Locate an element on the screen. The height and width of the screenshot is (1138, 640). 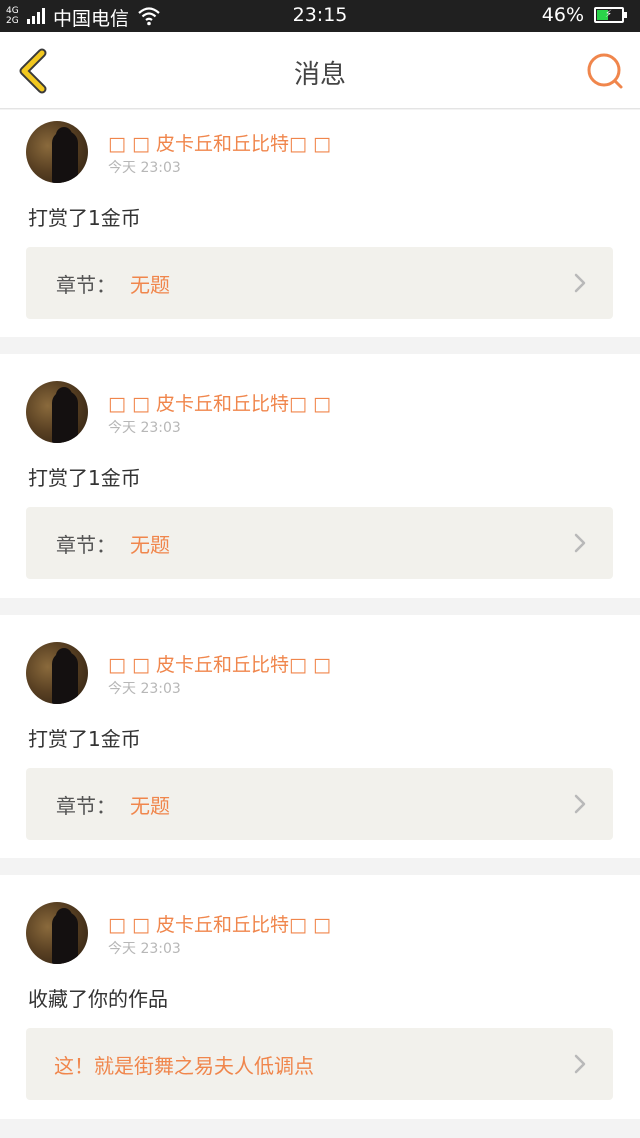
search-icon is located at coordinates (605, 71).